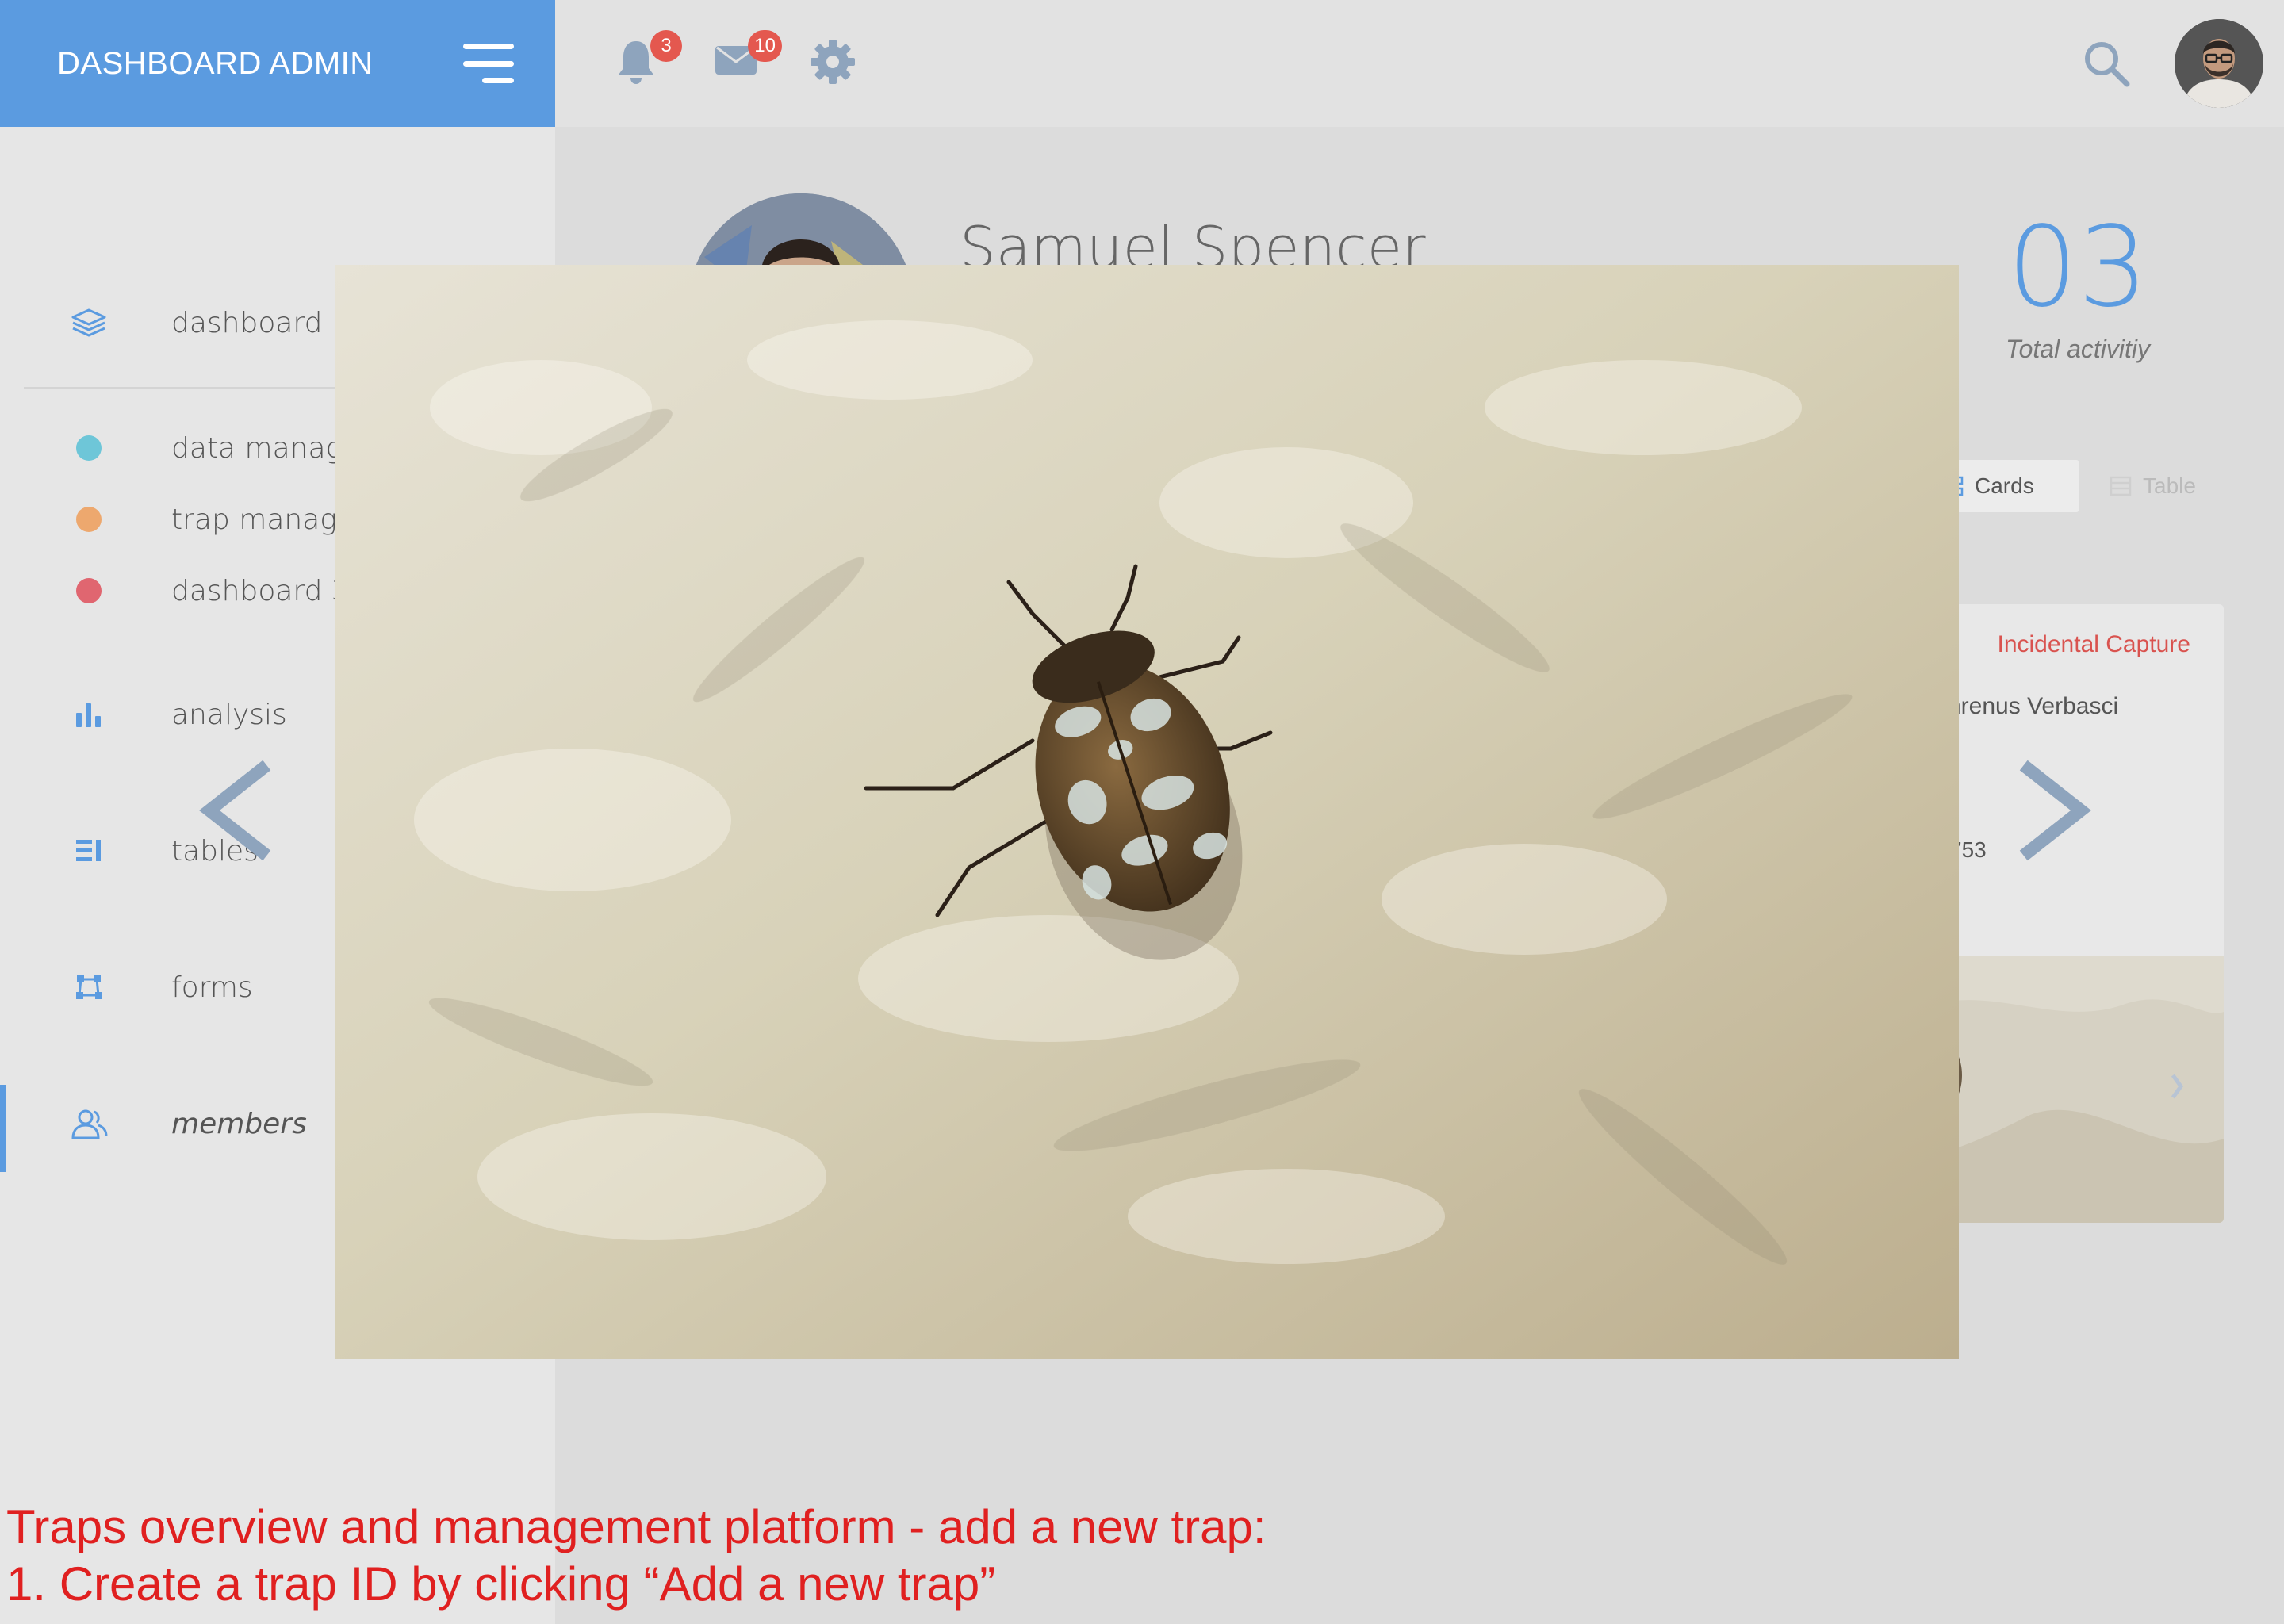 The height and width of the screenshot is (1624, 2284). I want to click on users-icon, so click(89, 1123).